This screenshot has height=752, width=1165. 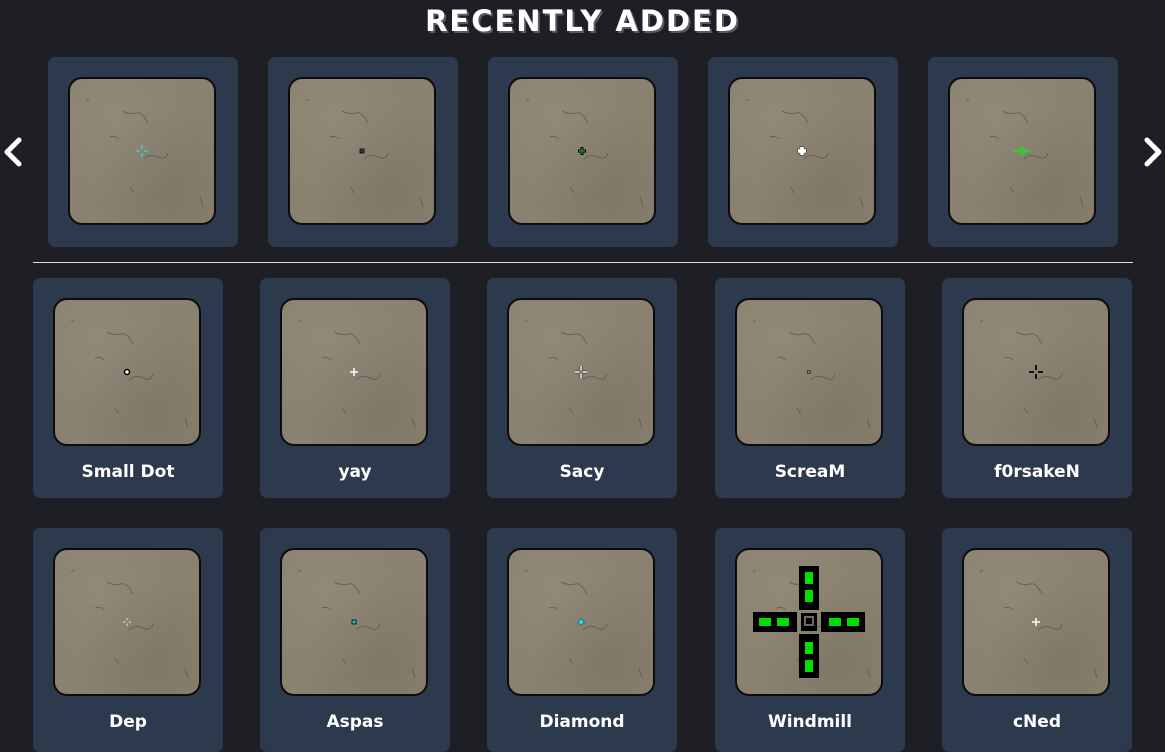 I want to click on crosshair-name: ScreaM, so click(x=810, y=472).